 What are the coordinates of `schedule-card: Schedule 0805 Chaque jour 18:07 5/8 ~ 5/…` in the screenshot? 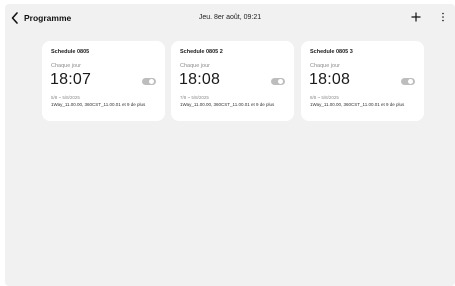 It's located at (103, 81).